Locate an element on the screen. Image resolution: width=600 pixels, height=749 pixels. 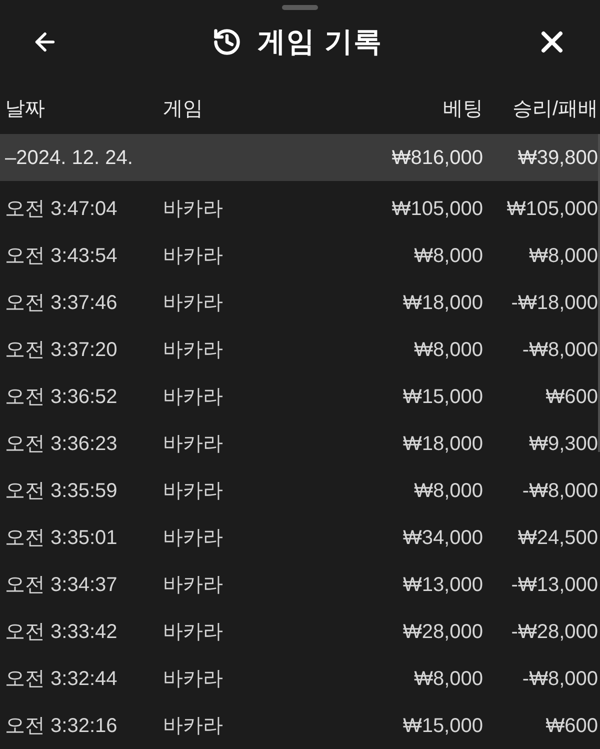
date-cell-text: –2024. 12. 24. is located at coordinates (69, 158).